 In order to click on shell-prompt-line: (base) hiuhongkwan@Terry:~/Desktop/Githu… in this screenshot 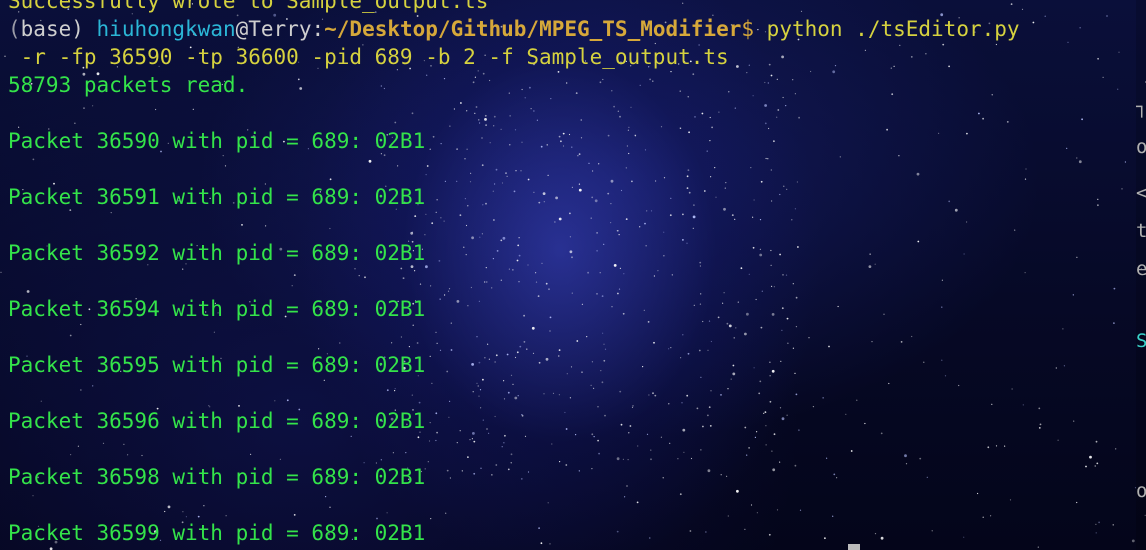, I will do `click(568, 29)`.